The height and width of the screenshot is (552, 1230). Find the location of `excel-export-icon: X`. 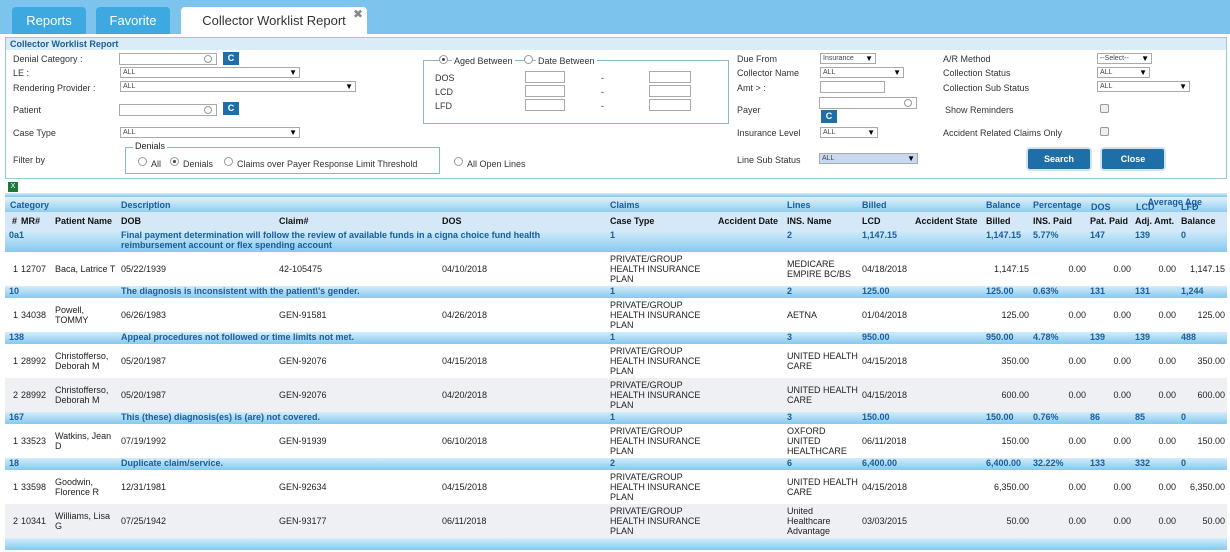

excel-export-icon: X is located at coordinates (13, 187).